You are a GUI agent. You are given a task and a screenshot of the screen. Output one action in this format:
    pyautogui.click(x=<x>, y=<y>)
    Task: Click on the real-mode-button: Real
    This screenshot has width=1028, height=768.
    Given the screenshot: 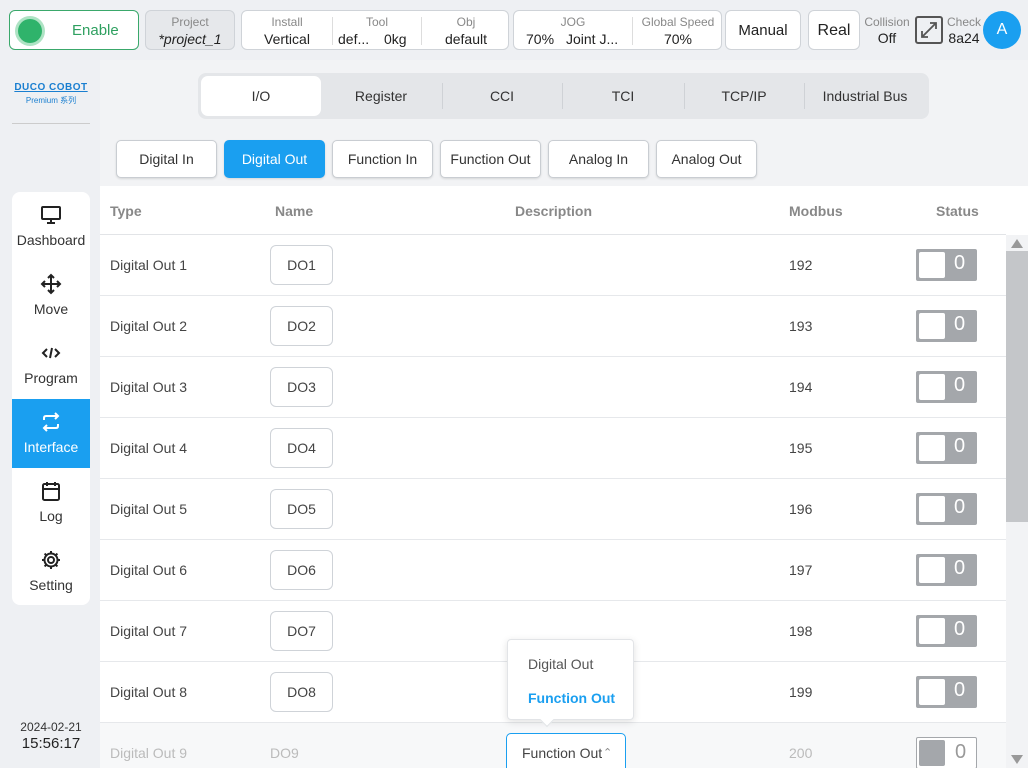 What is the action you would take?
    pyautogui.click(x=834, y=30)
    